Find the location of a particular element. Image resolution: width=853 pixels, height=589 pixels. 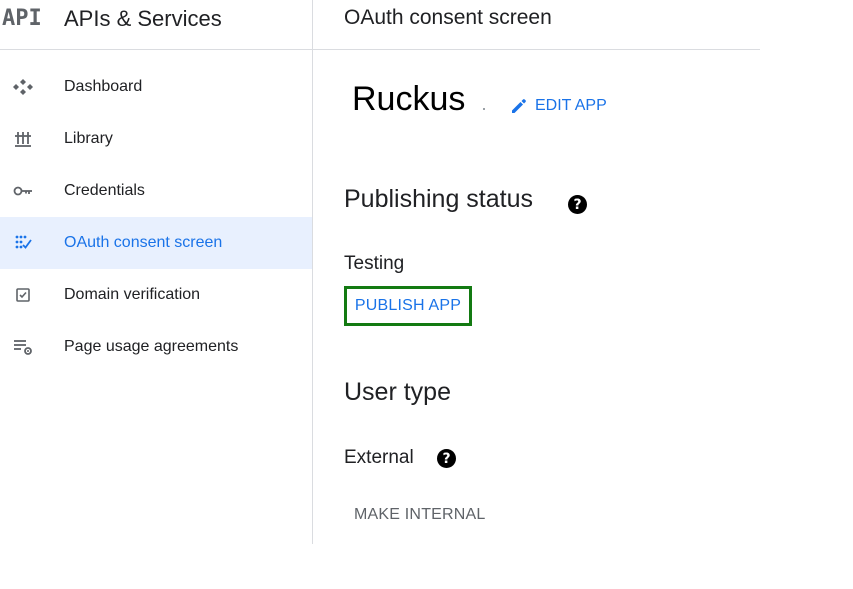

user-type-title: User type is located at coordinates (397, 392).